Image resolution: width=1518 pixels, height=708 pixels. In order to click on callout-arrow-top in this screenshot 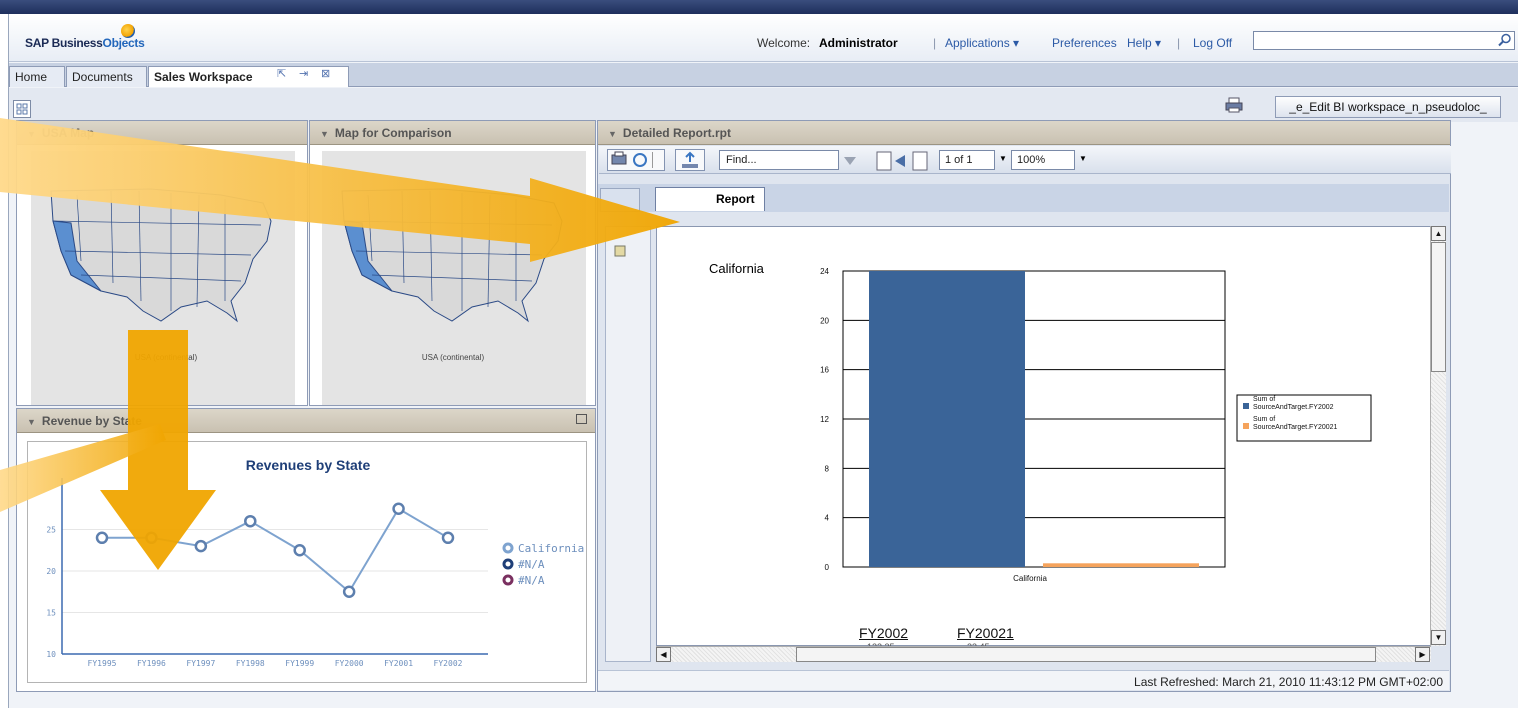, I will do `click(340, 190)`.